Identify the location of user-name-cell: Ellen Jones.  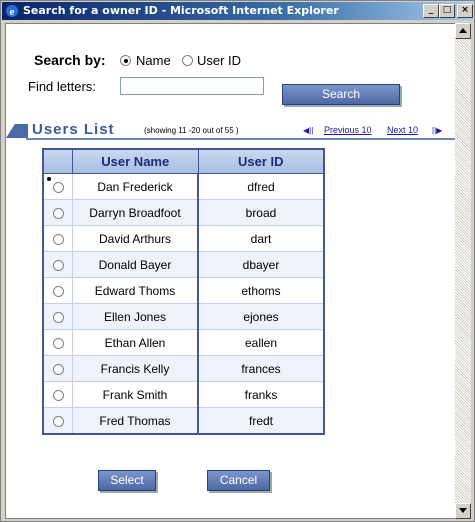
(135, 316).